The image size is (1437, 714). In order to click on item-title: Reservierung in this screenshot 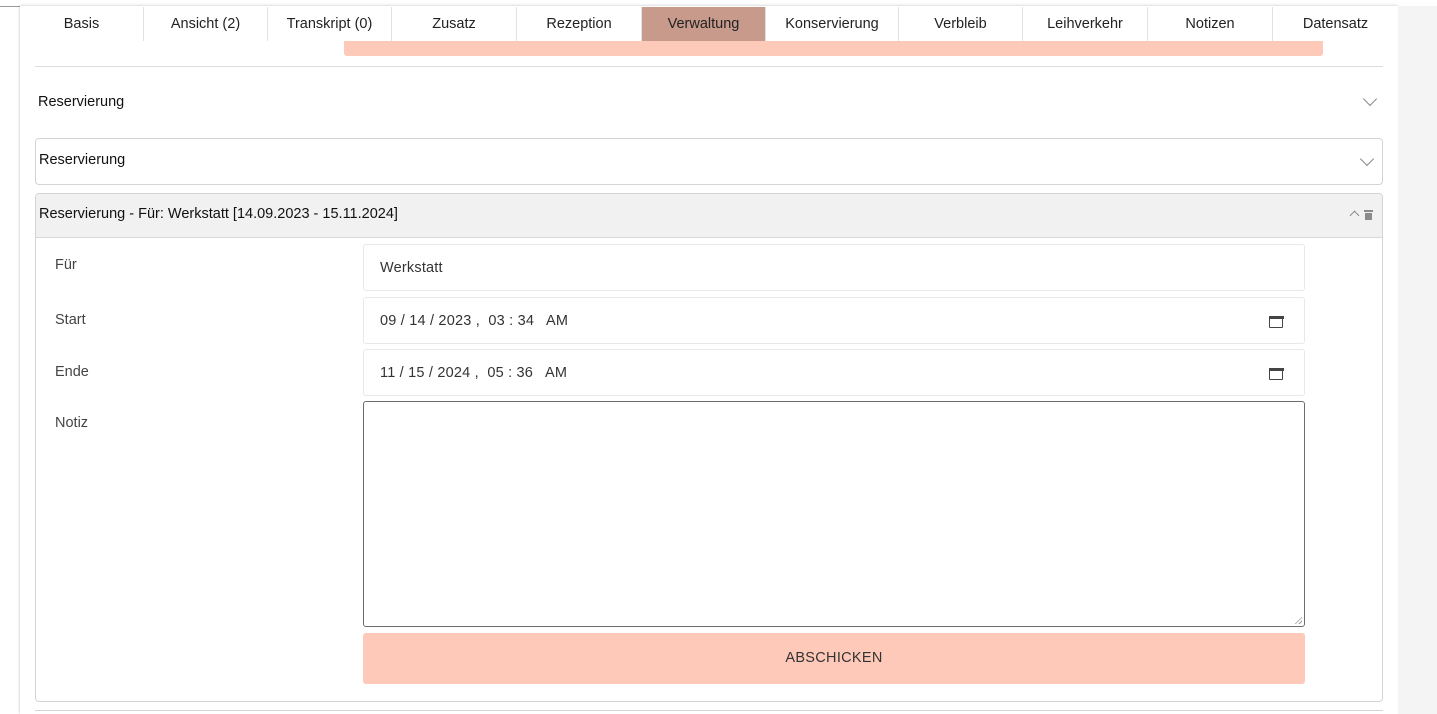, I will do `click(82, 160)`.